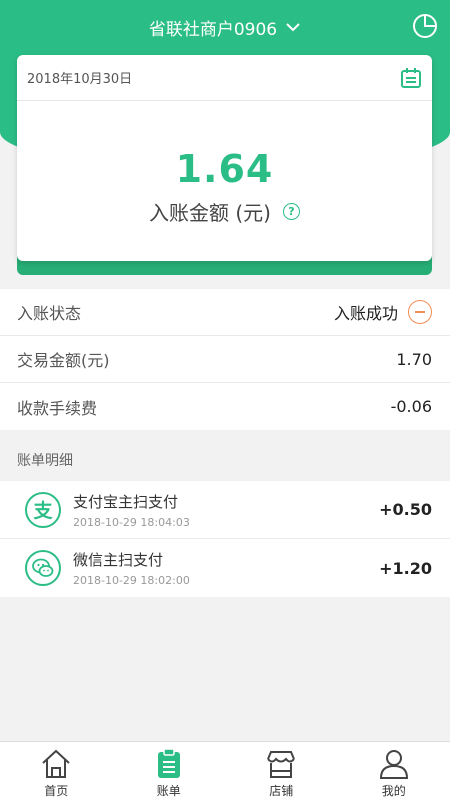 Image resolution: width=450 pixels, height=800 pixels. What do you see at coordinates (405, 509) in the screenshot?
I see `bill-amount: +0.50` at bounding box center [405, 509].